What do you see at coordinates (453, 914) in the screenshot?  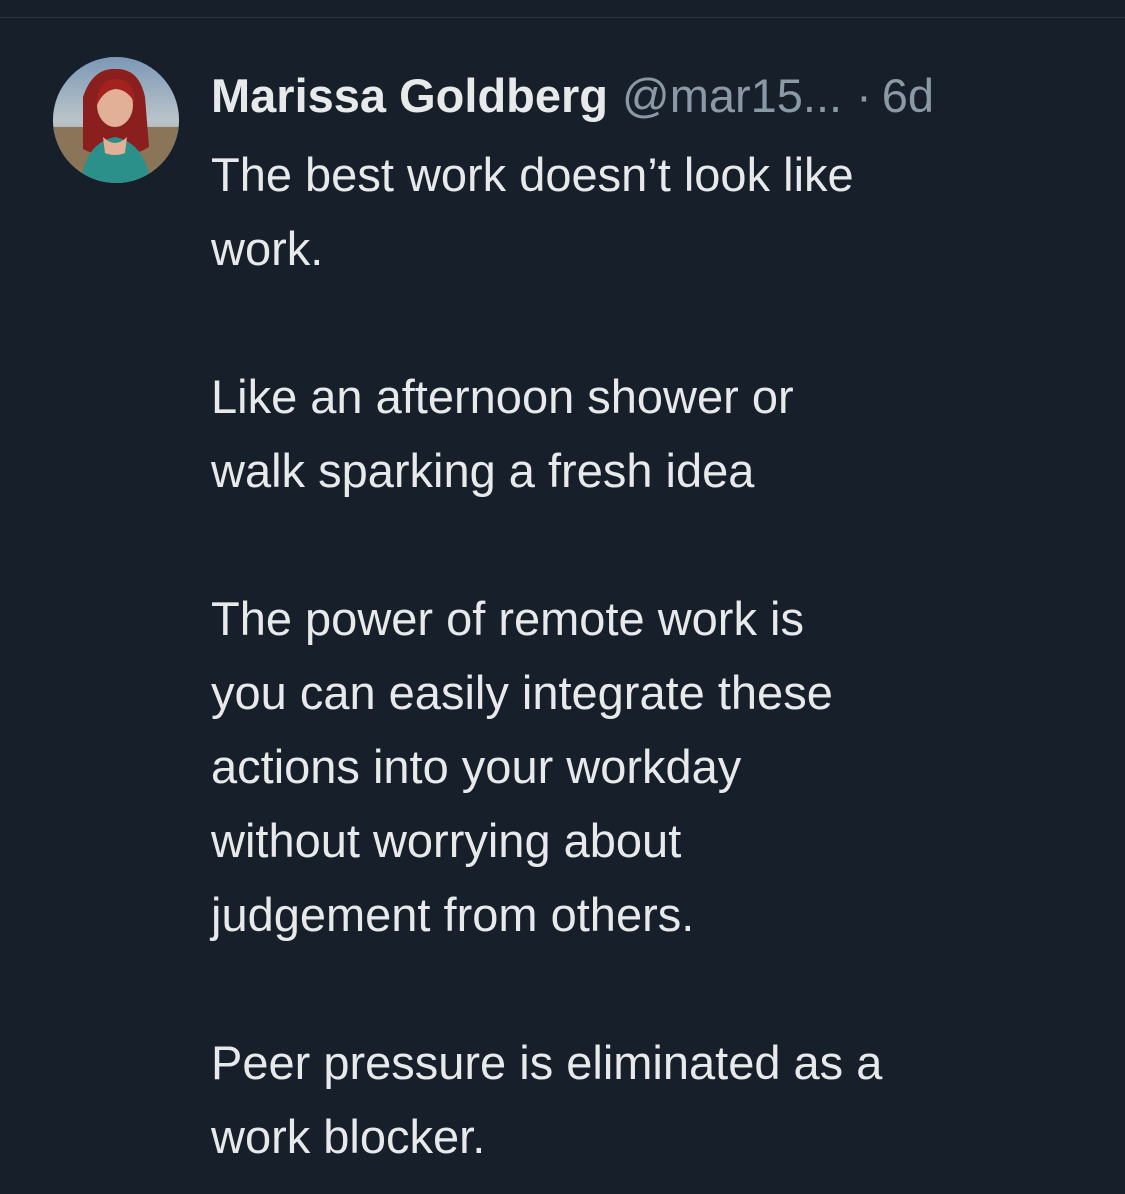 I see `tweet-line: judgement from others.` at bounding box center [453, 914].